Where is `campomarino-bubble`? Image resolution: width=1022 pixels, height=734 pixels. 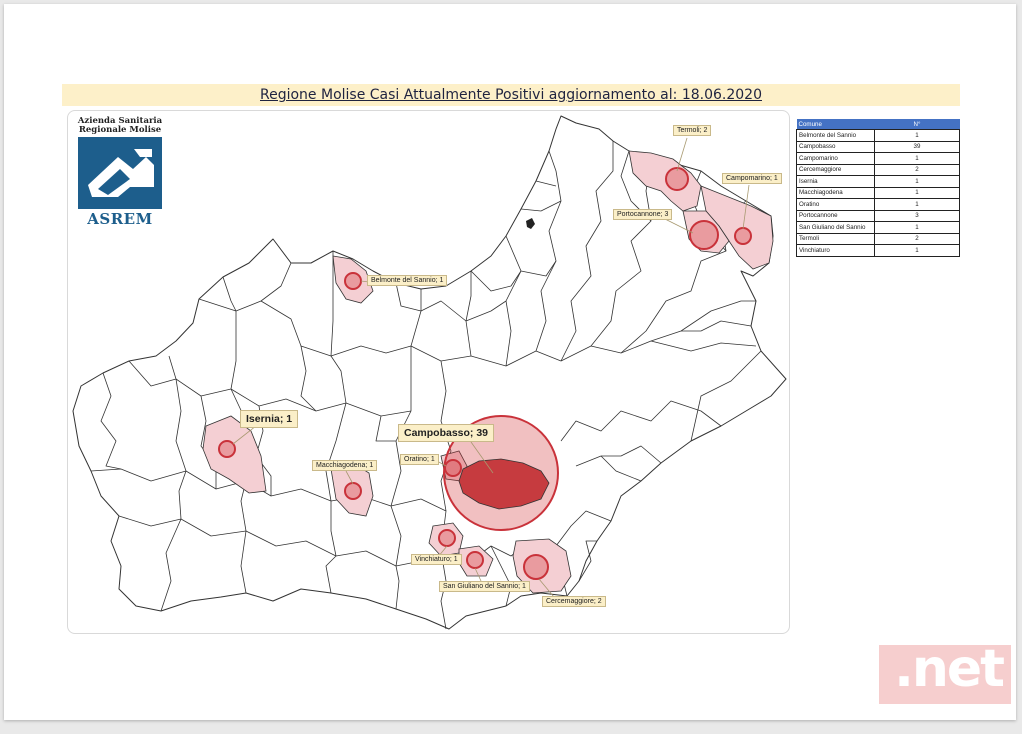 campomarino-bubble is located at coordinates (743, 236).